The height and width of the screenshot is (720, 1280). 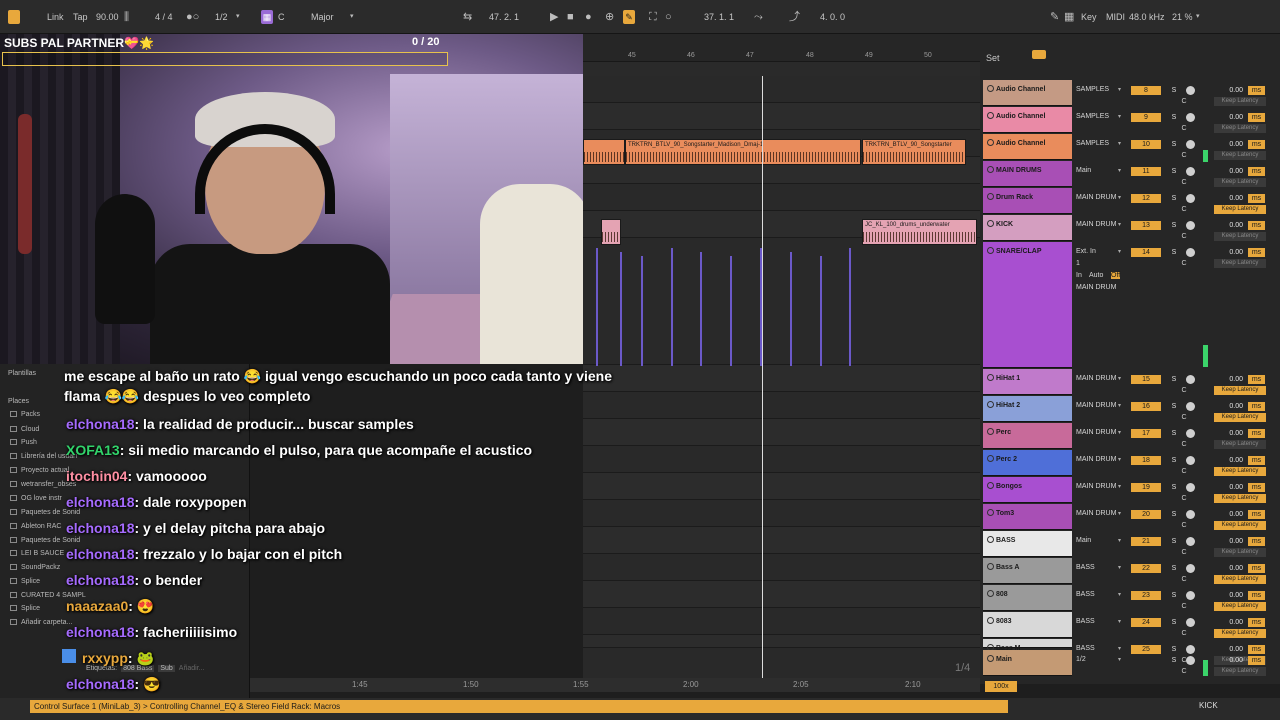 I want to click on track-header: HiHat 1, so click(x=1027, y=382).